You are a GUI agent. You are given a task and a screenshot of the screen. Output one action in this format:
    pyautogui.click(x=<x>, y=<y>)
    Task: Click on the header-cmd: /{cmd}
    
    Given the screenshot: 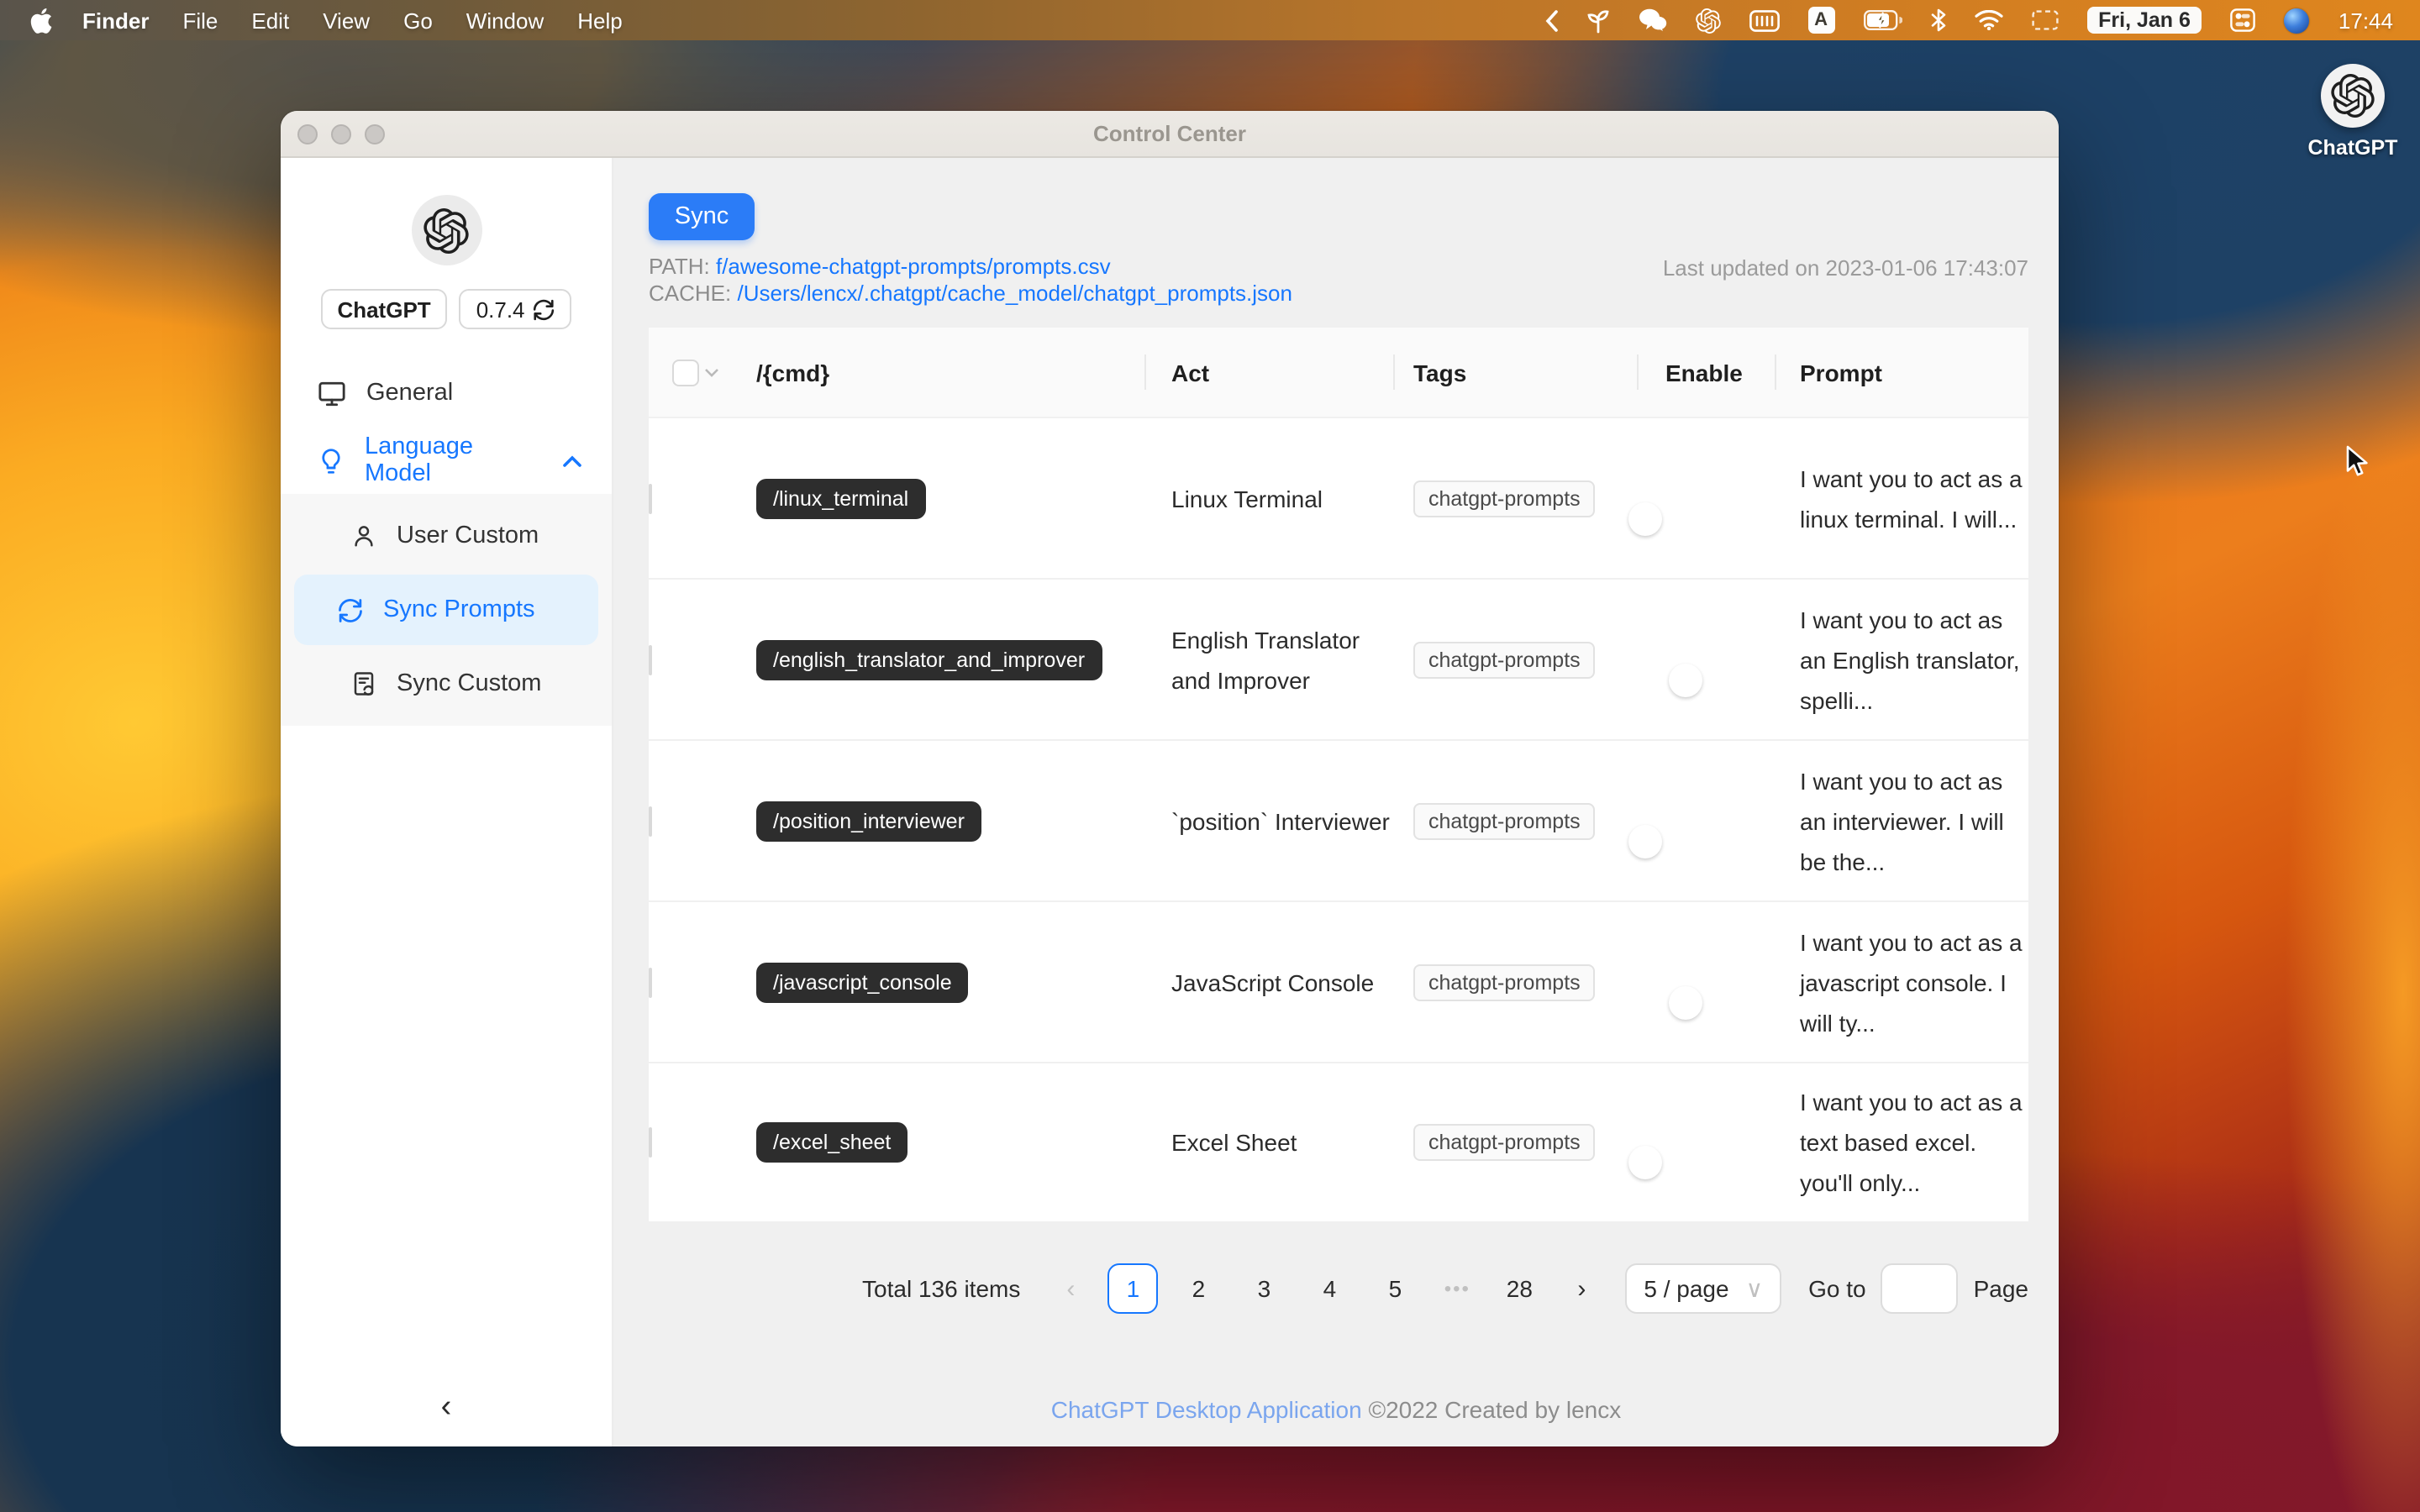 What is the action you would take?
    pyautogui.click(x=944, y=372)
    